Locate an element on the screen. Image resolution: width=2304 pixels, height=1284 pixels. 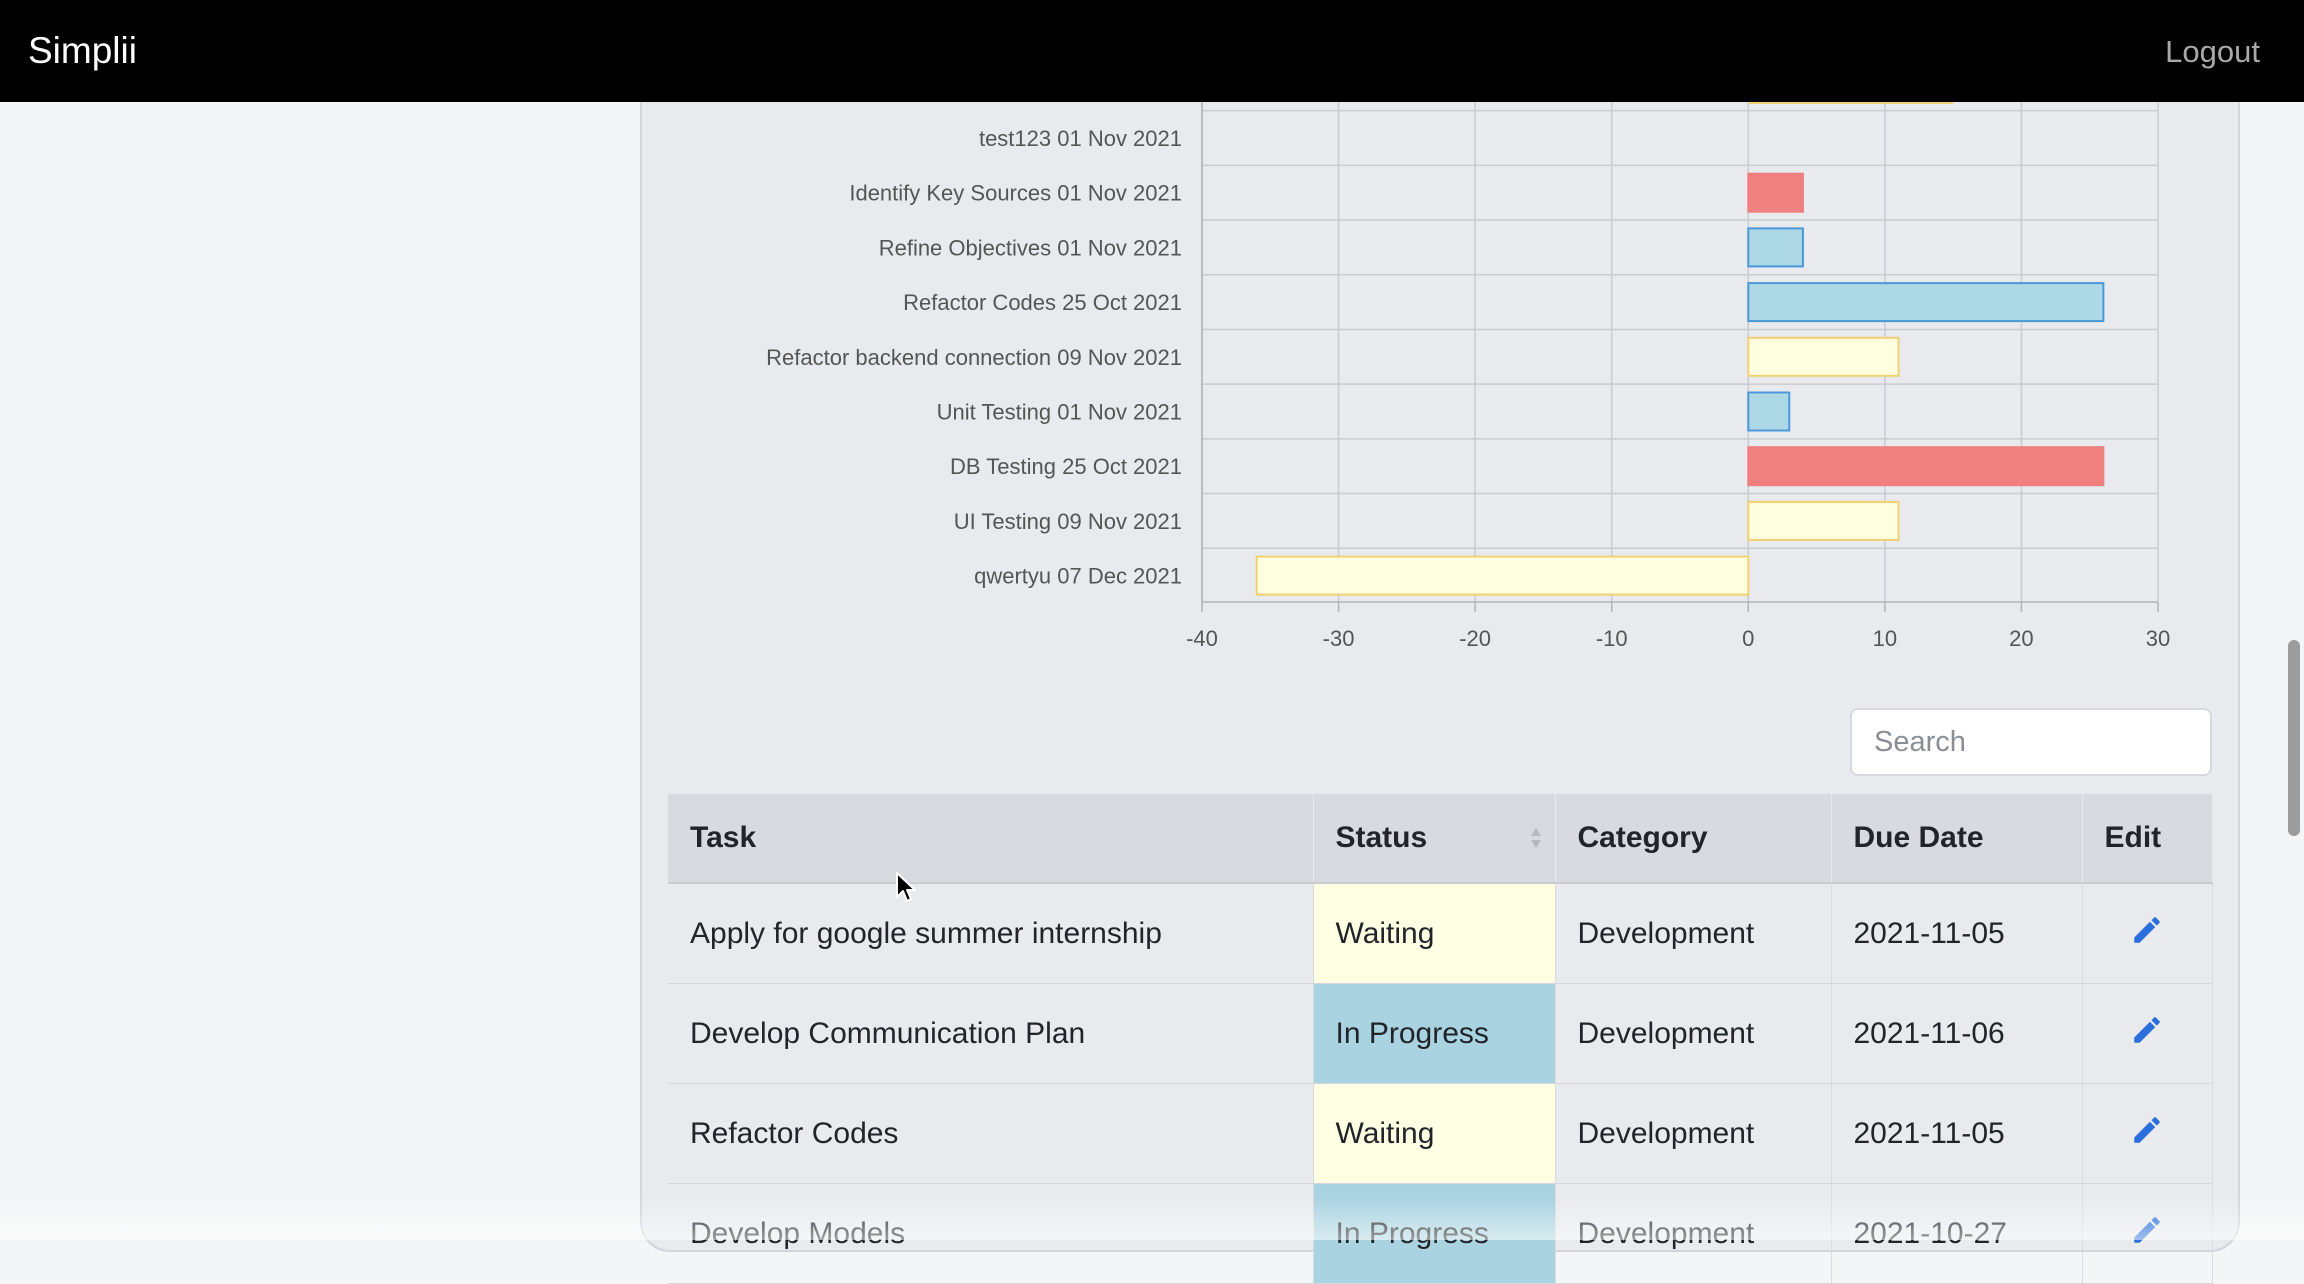
category-label: Unit Testing 01 Nov 2021 is located at coordinates (1059, 412).